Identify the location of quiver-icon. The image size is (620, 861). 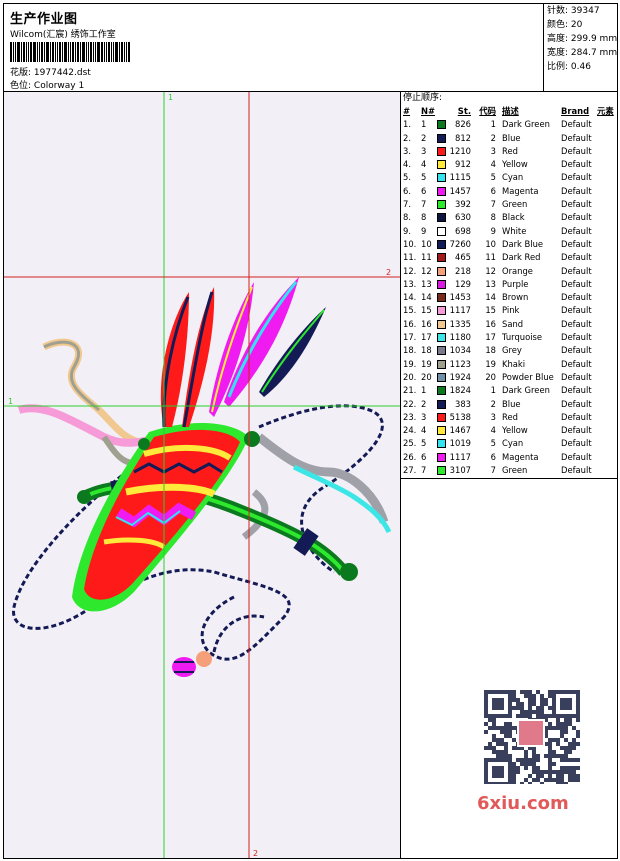
(166, 517).